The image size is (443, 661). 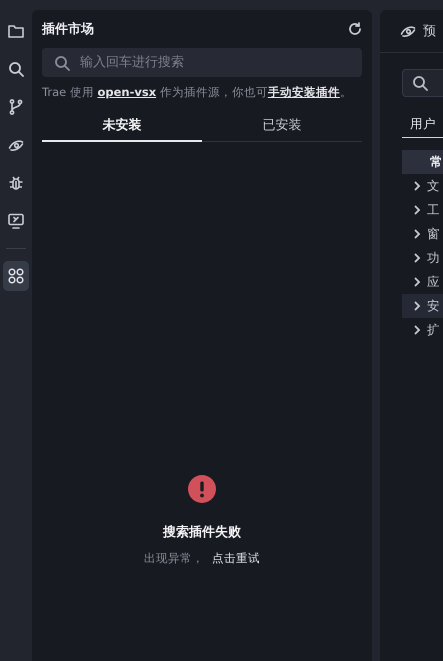 What do you see at coordinates (16, 221) in the screenshot?
I see `monitor-icon` at bounding box center [16, 221].